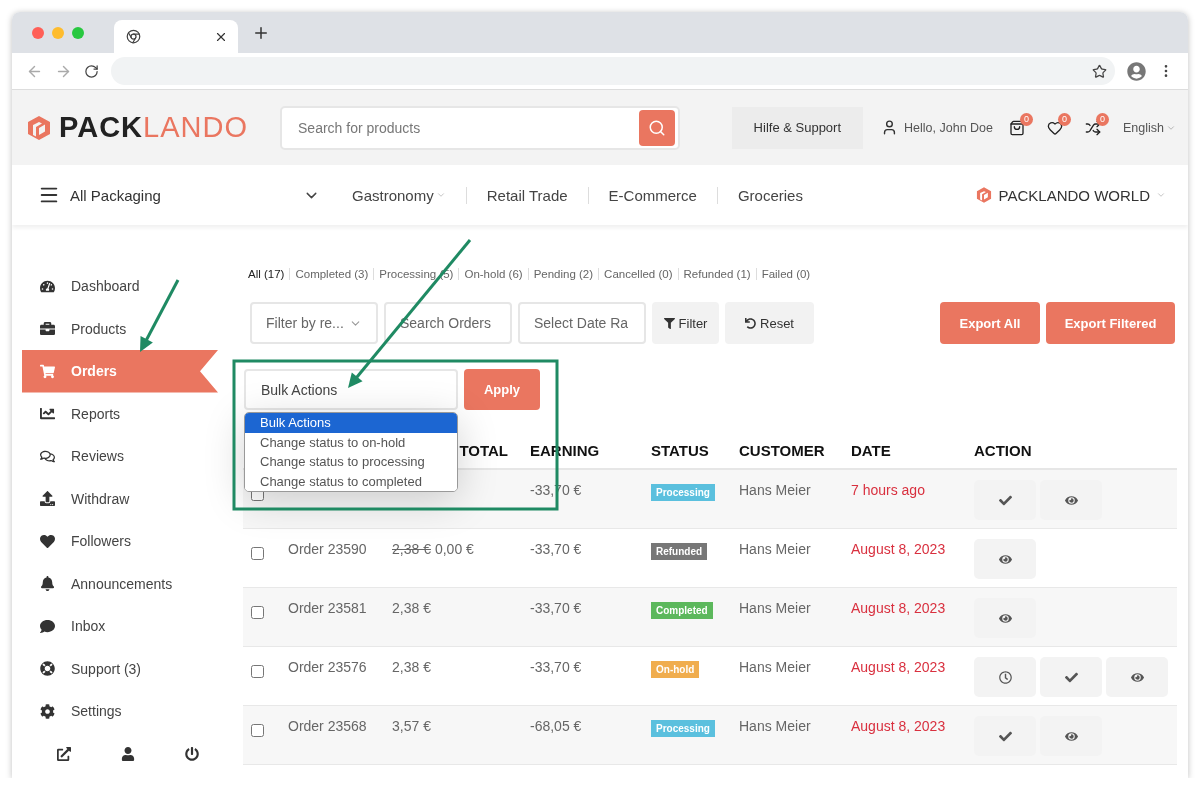 The width and height of the screenshot is (1199, 787). I want to click on sidebar-item: Announcements, so click(120, 583).